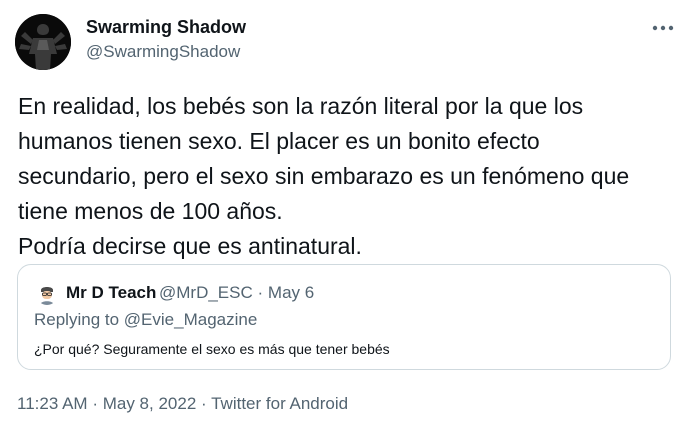 The image size is (700, 433). Describe the element at coordinates (52, 403) in the screenshot. I see `tweet-time: 11:23 AM` at that location.